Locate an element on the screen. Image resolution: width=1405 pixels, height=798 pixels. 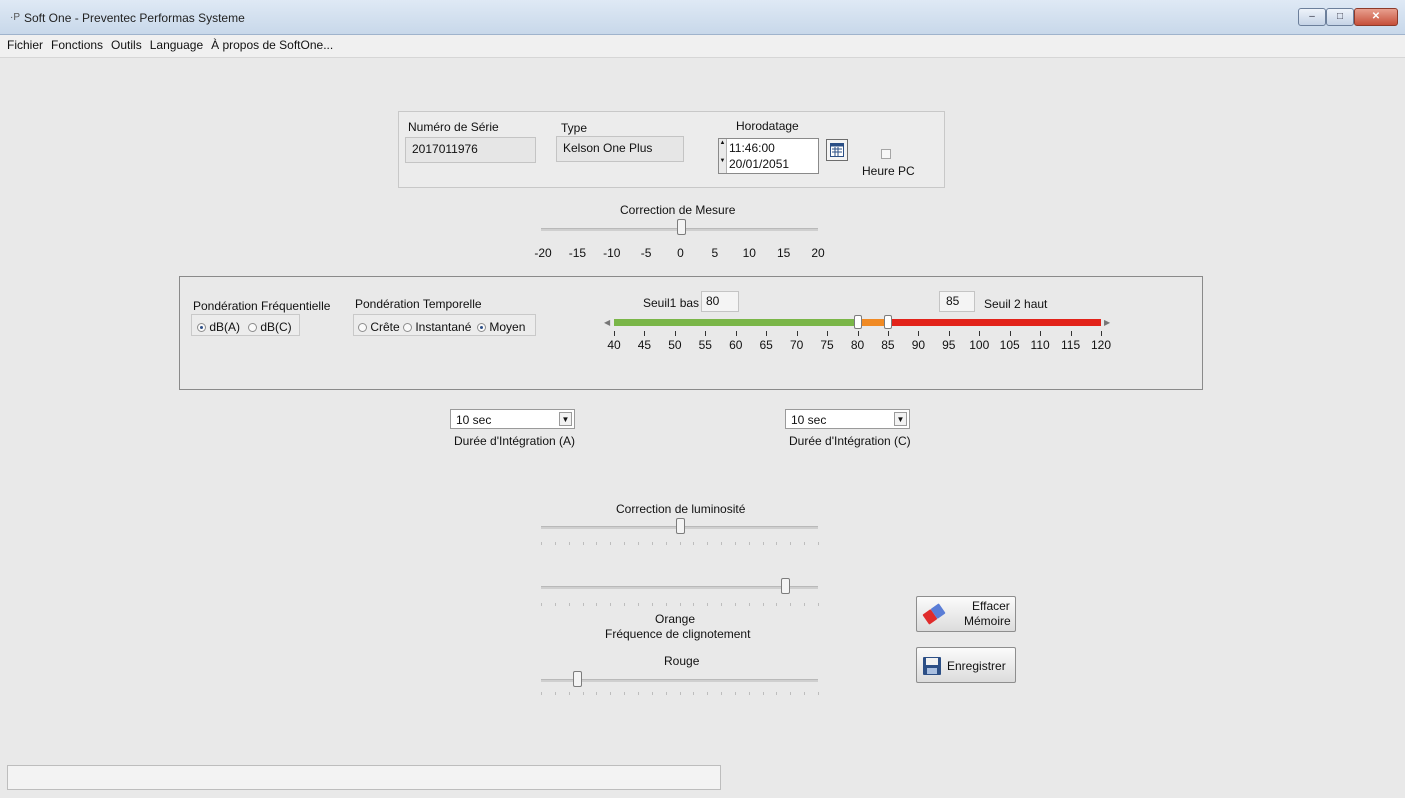
enregistrer-label: Enregistrer is located at coordinates (976, 666).